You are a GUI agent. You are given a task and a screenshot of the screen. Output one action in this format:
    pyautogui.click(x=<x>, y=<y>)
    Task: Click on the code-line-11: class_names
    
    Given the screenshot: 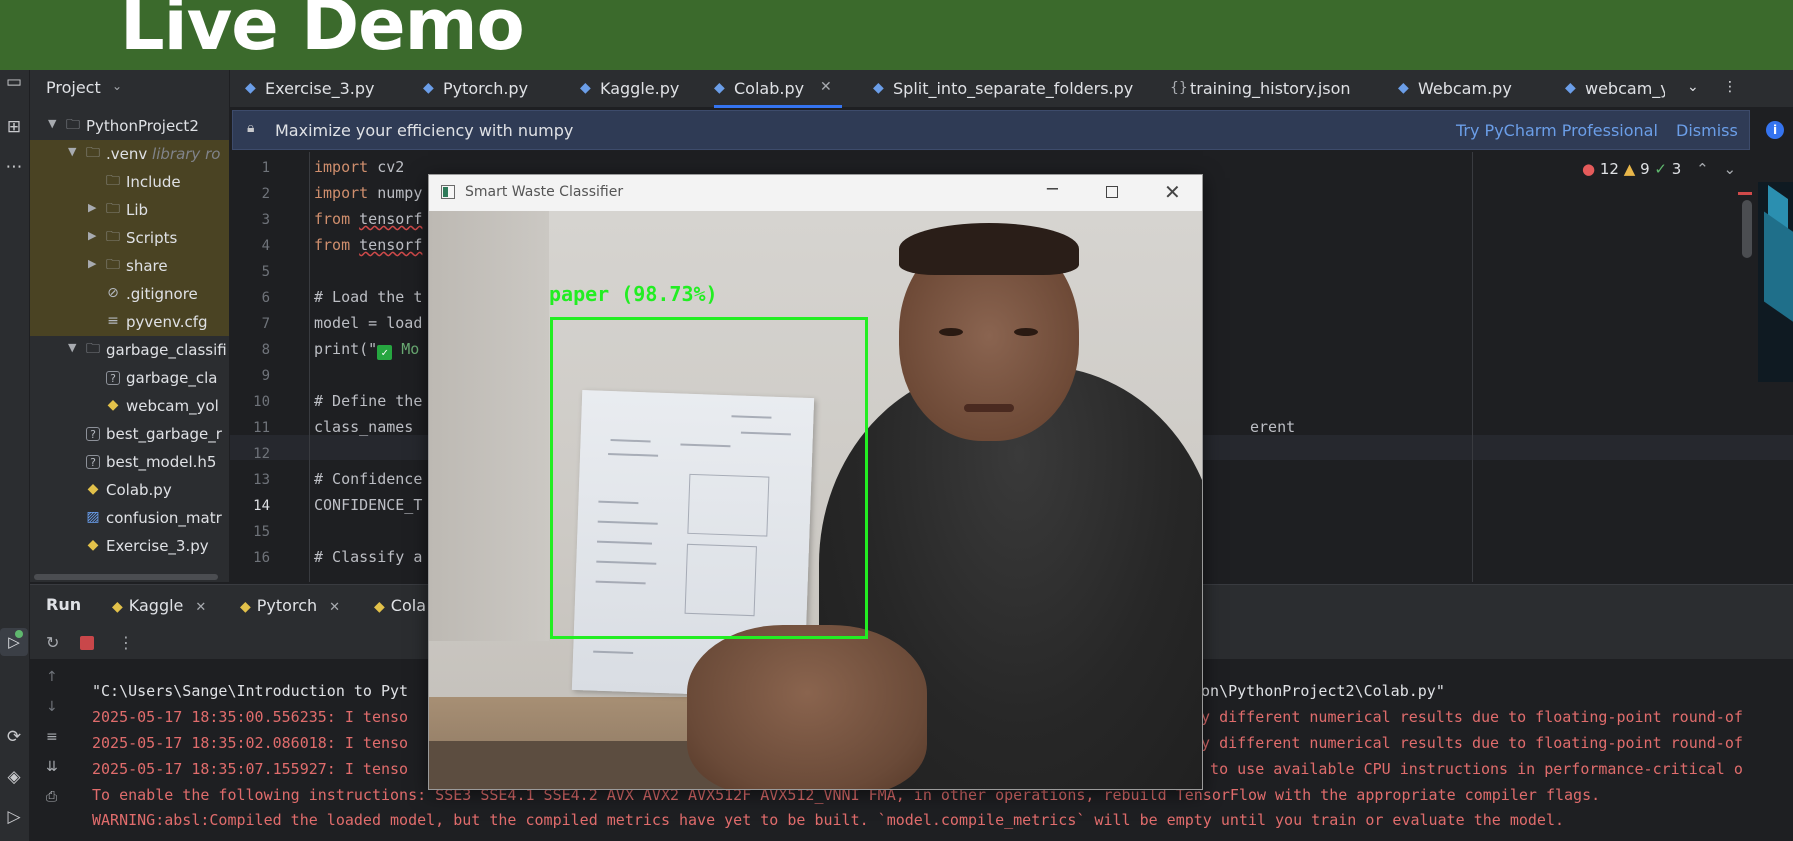 What is the action you would take?
    pyautogui.click(x=364, y=427)
    